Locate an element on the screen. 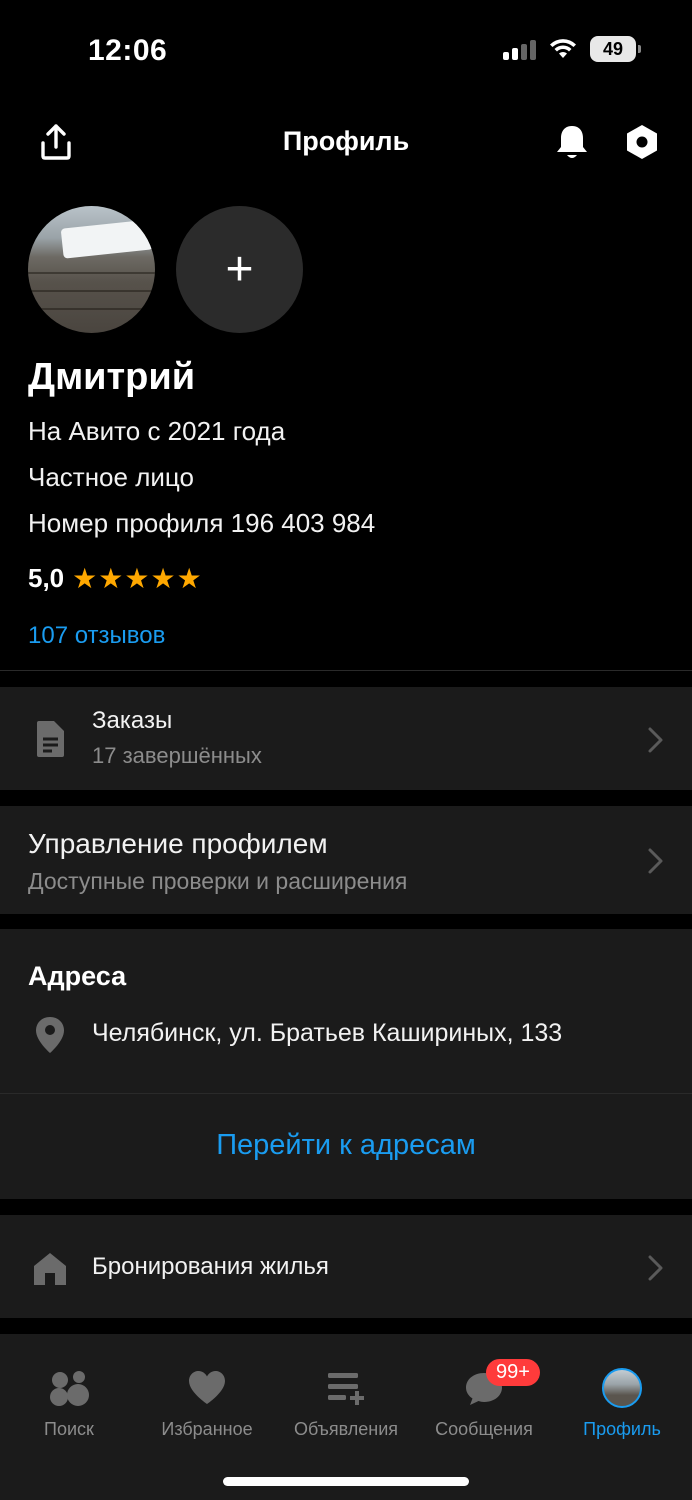  battery-indicator: 49 is located at coordinates (615, 49).